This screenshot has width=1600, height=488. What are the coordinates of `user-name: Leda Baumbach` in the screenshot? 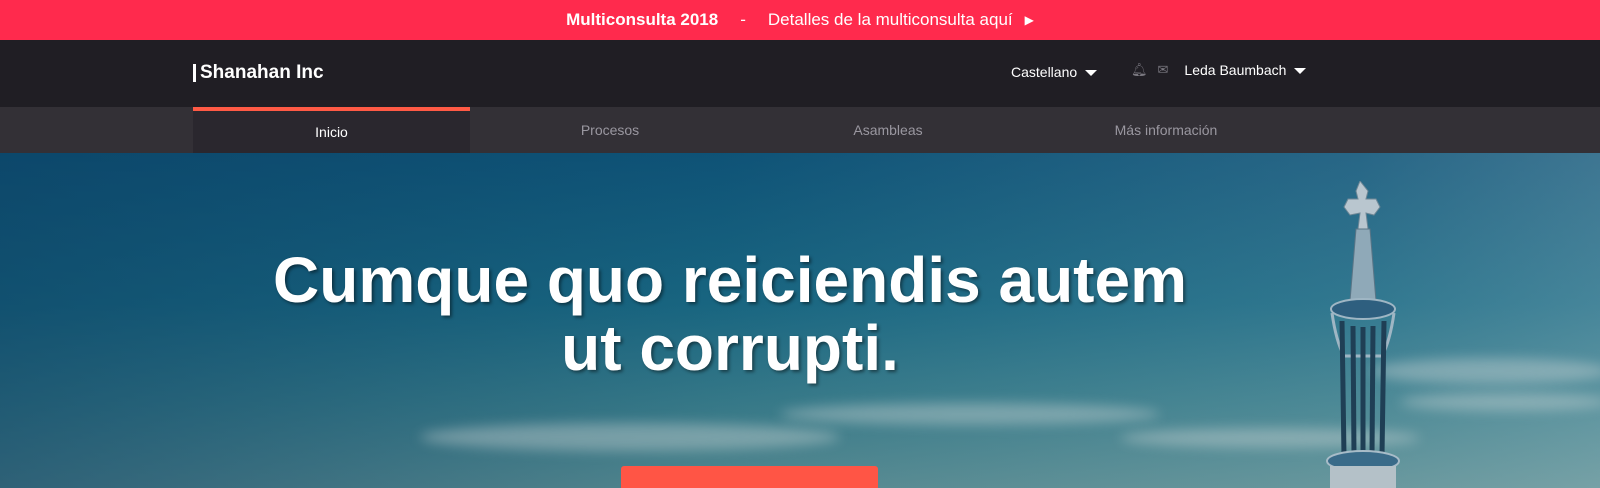 It's located at (1235, 70).